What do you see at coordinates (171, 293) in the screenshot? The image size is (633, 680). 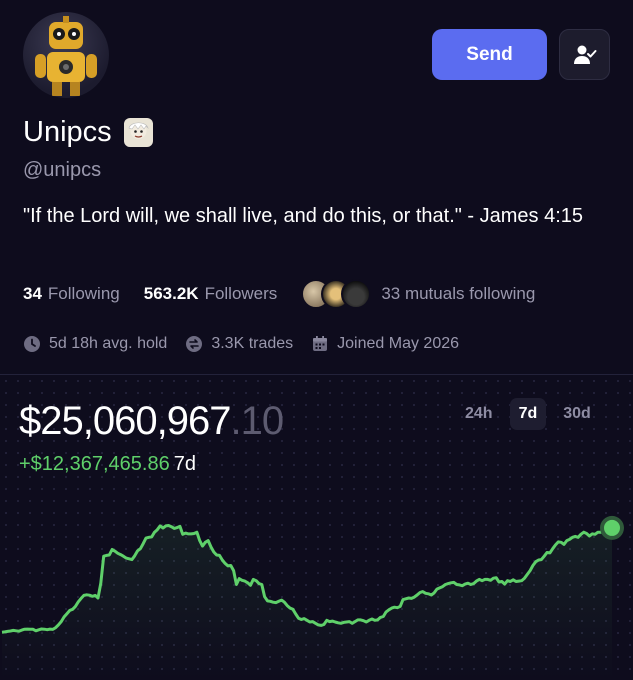 I see `followers-count: 563.2K` at bounding box center [171, 293].